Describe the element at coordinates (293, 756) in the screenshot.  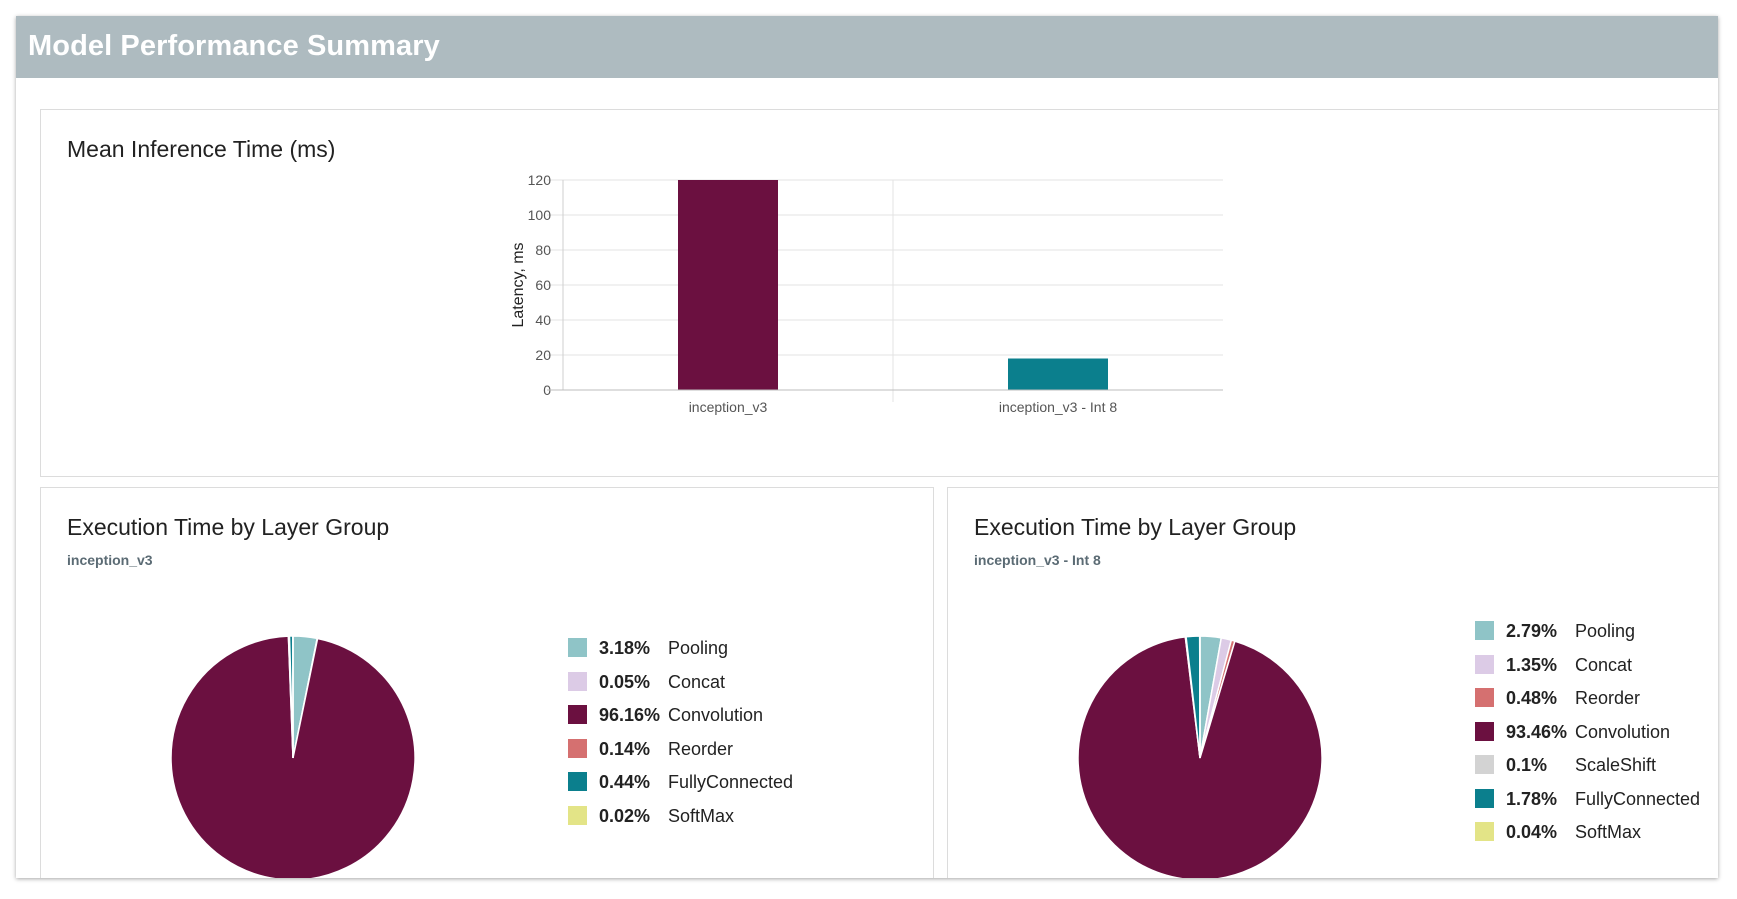
I see `pie-chart-fp32` at that location.